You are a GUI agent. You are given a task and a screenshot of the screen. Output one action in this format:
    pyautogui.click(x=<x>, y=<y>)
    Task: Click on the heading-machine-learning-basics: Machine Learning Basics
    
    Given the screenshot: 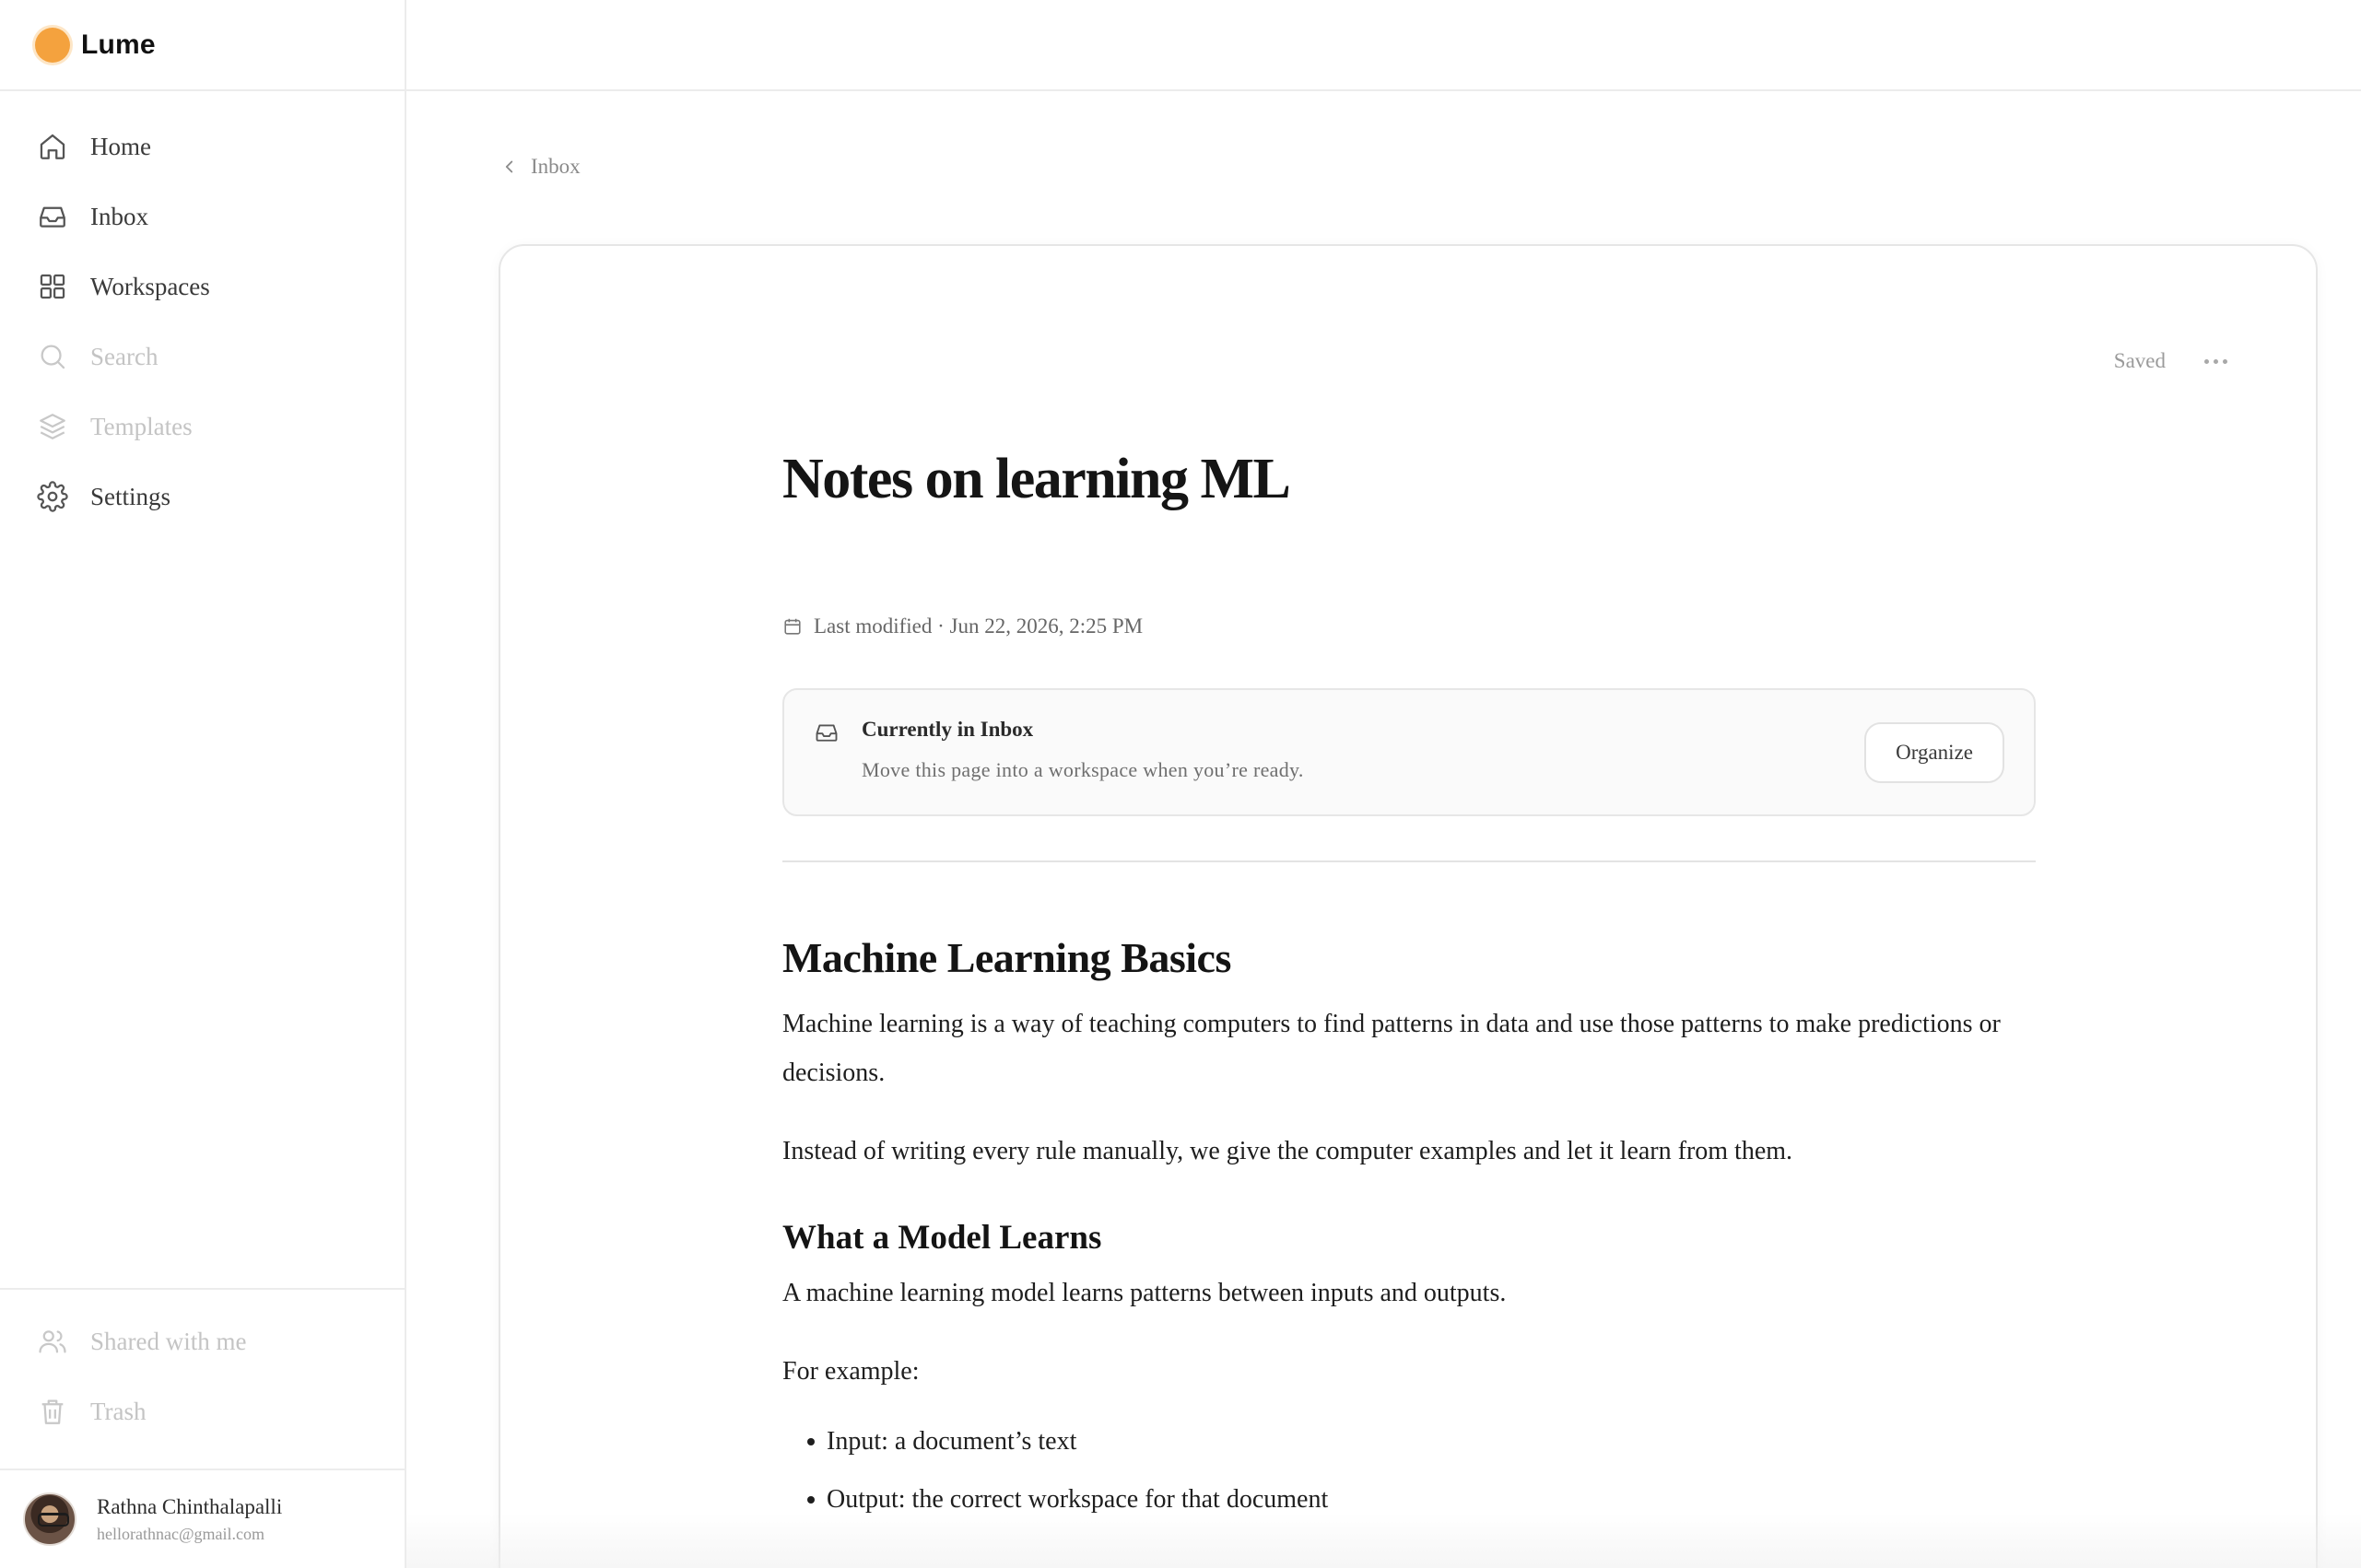 What is the action you would take?
    pyautogui.click(x=1006, y=957)
    